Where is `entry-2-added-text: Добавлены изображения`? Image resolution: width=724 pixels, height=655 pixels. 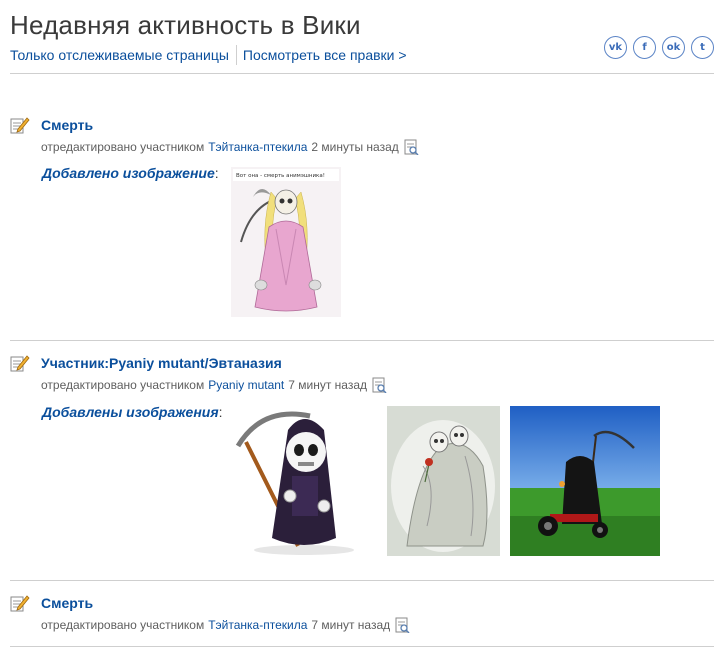
entry-2-added-text: Добавлены изображения is located at coordinates (130, 412).